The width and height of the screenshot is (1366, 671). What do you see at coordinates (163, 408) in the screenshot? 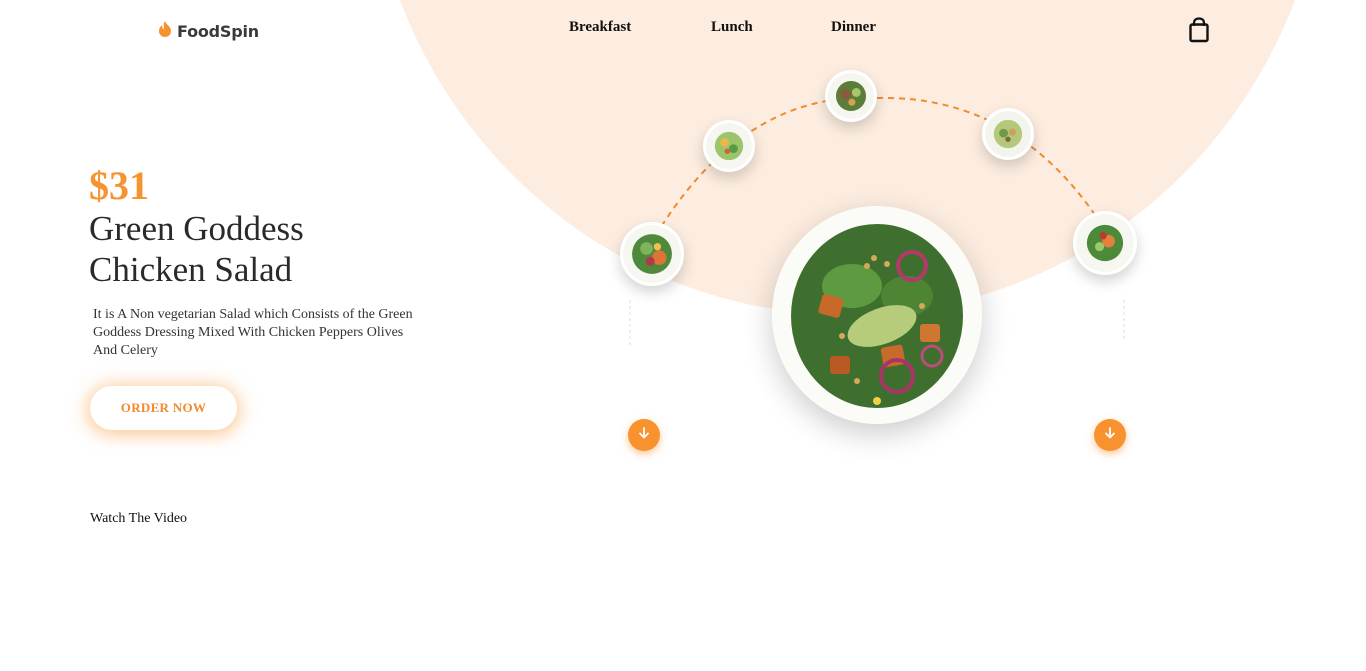
I see `order-now-button: ORDER NOW` at bounding box center [163, 408].